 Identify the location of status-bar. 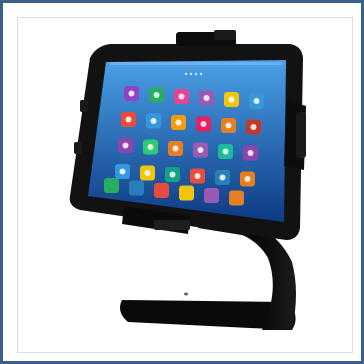
(196, 63).